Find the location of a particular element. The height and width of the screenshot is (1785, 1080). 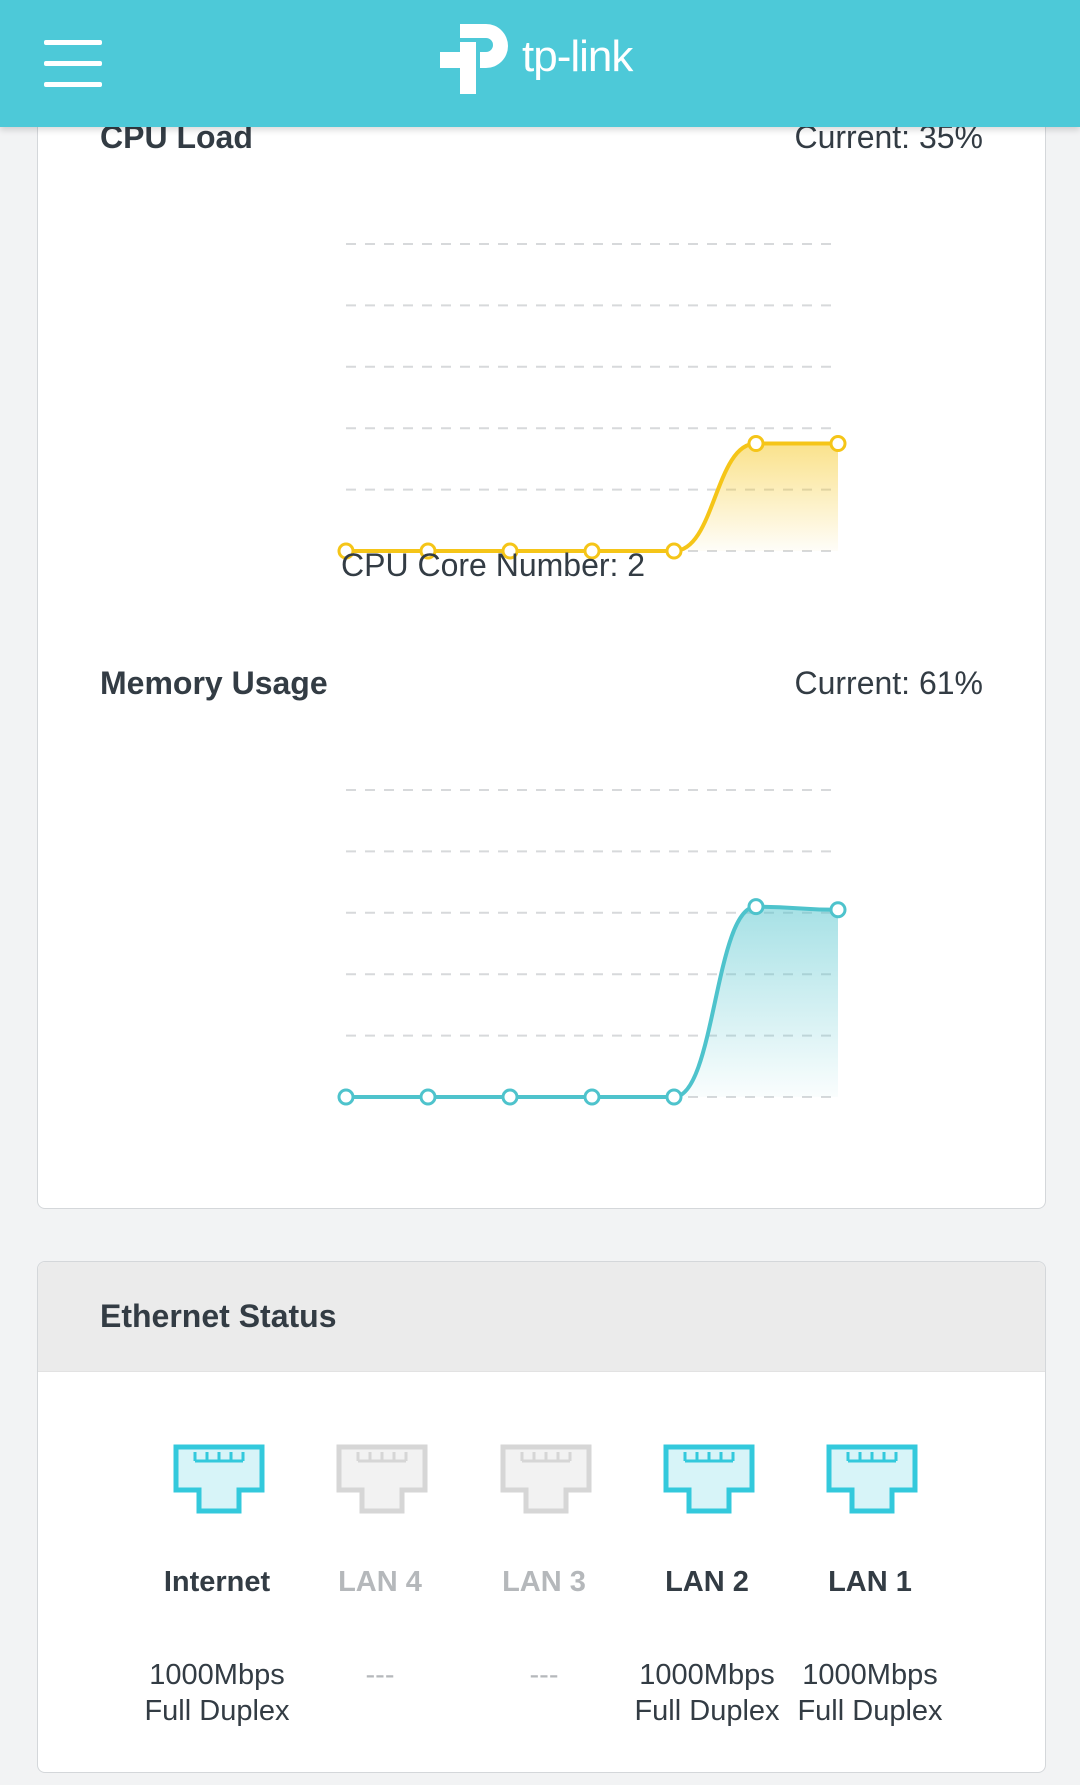

port-label: LAN 4 is located at coordinates (380, 1582).